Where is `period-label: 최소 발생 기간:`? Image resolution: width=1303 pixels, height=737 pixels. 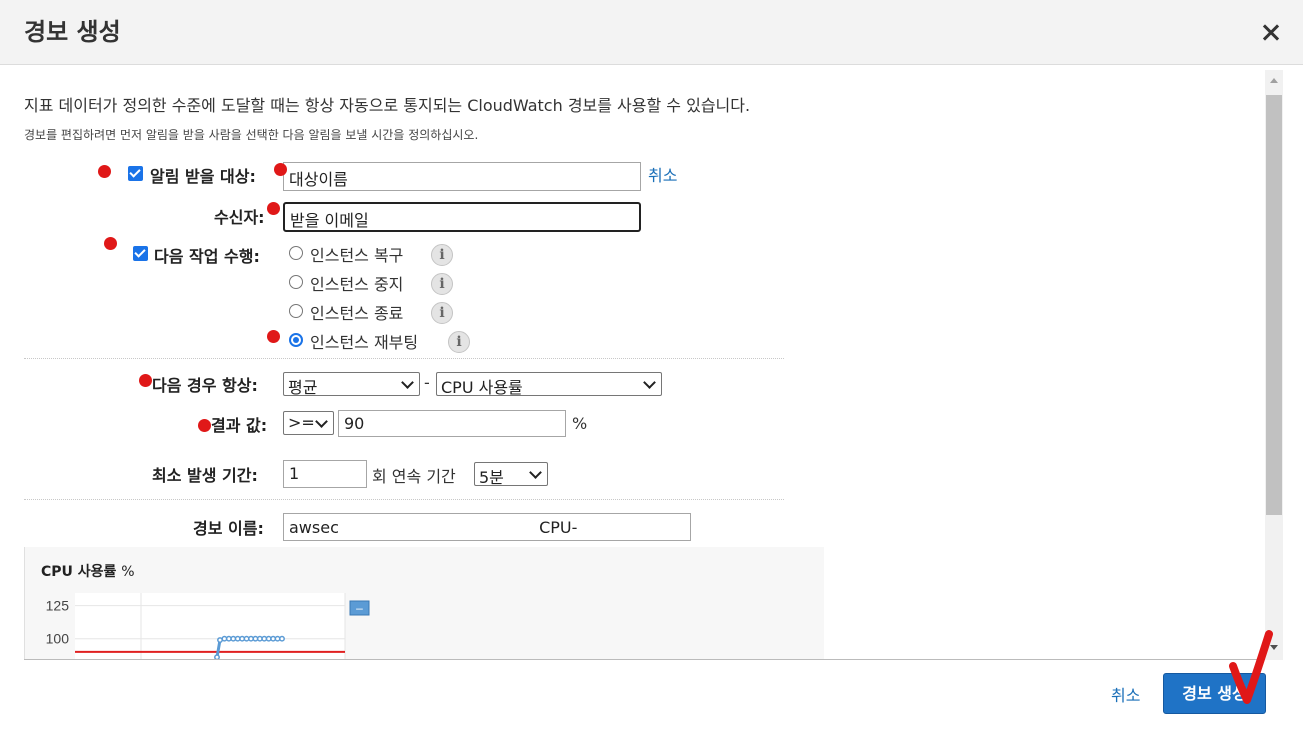
period-label: 최소 발생 기간: is located at coordinates (205, 475).